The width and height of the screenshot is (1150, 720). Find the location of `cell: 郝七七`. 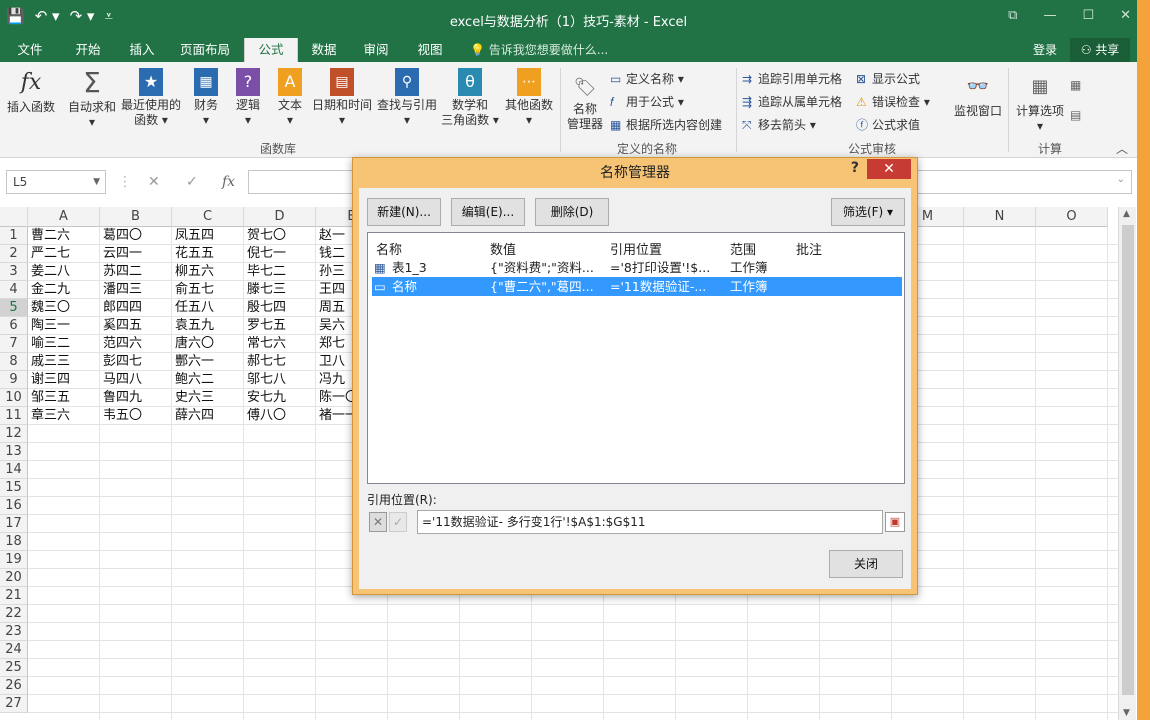

cell: 郝七七 is located at coordinates (279, 362).